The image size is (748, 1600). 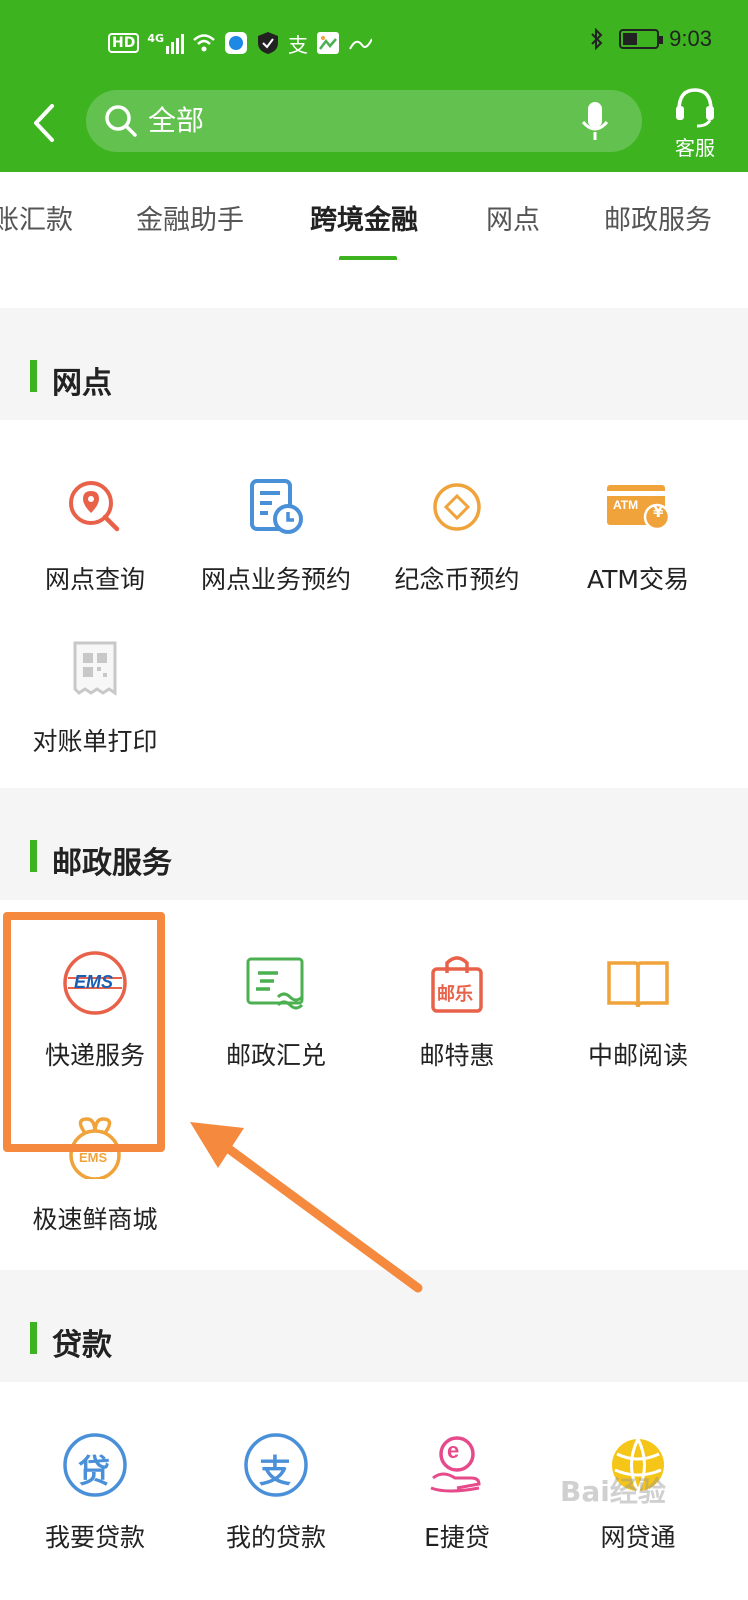 I want to click on gift-ems-text: EMS, so click(x=93, y=1157).